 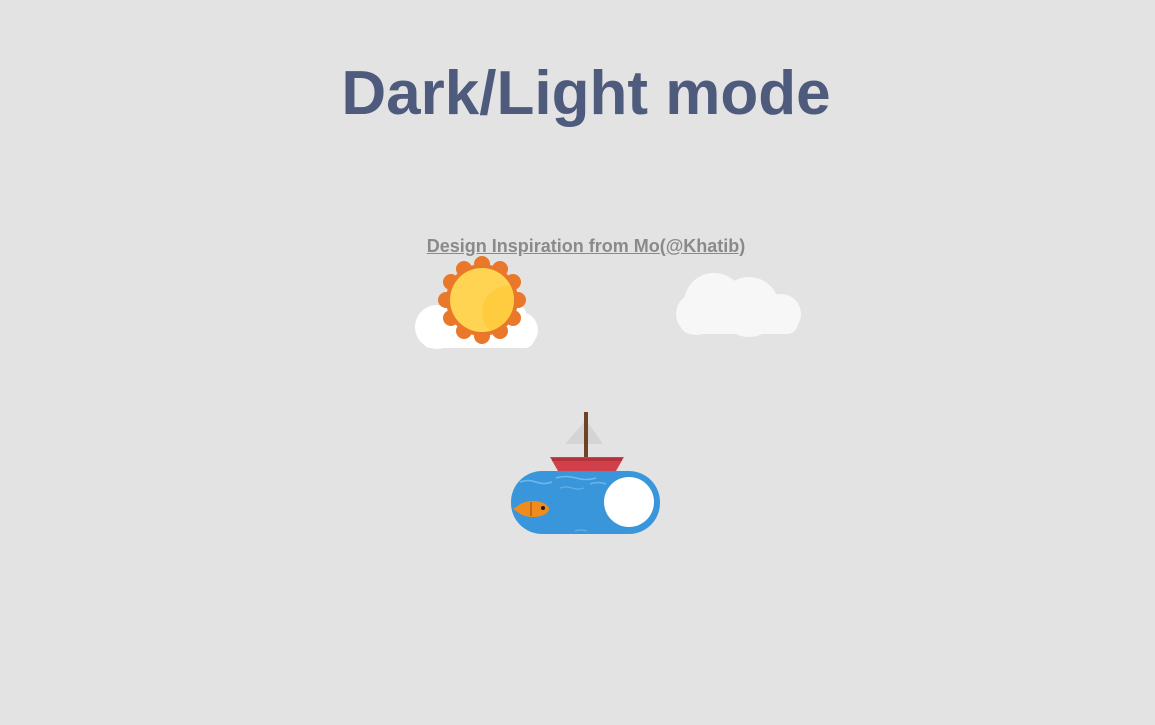 What do you see at coordinates (585, 502) in the screenshot?
I see `theme-toggle-switch` at bounding box center [585, 502].